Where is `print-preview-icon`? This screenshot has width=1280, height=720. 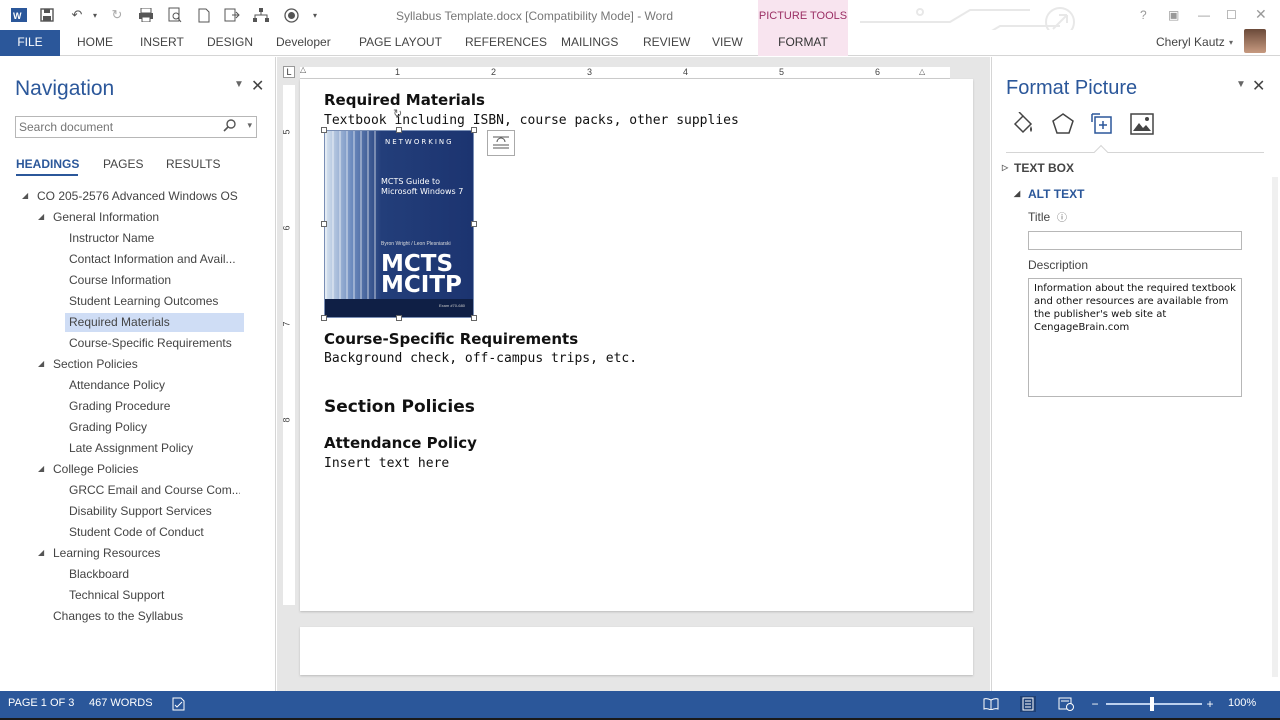
print-preview-icon is located at coordinates (175, 15).